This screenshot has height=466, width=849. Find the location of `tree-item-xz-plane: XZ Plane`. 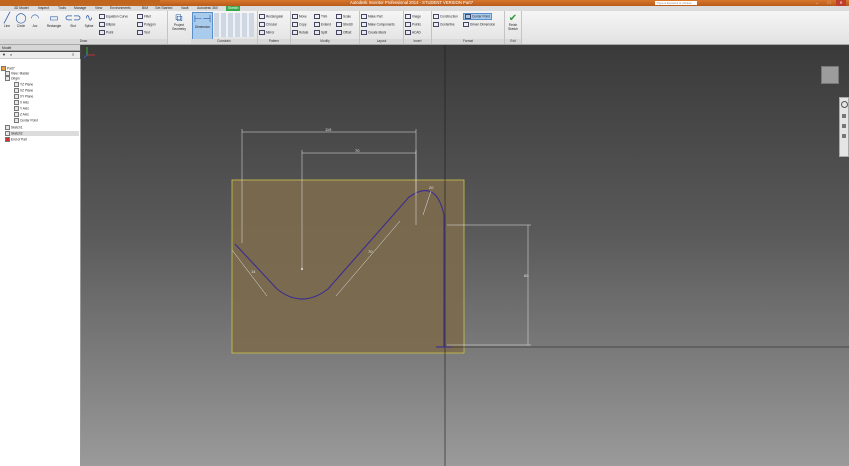

tree-item-xz-plane: XZ Plane is located at coordinates (23, 90).